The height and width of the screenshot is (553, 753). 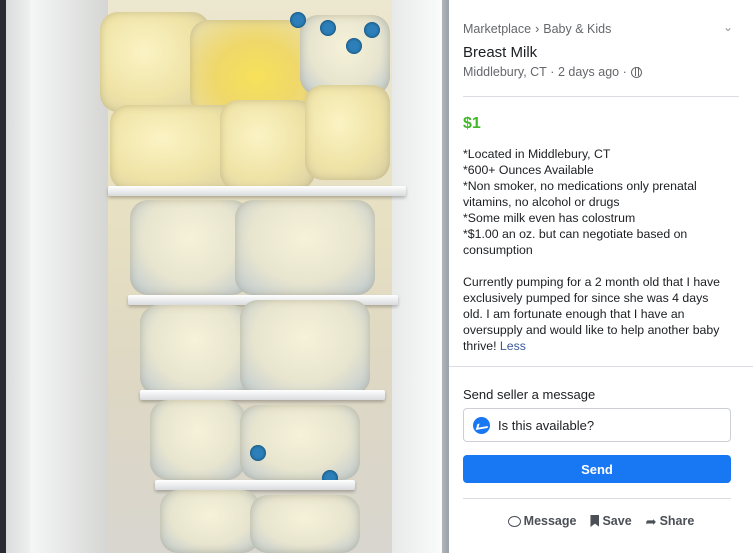 I want to click on freezer-door, so click(x=69, y=276).